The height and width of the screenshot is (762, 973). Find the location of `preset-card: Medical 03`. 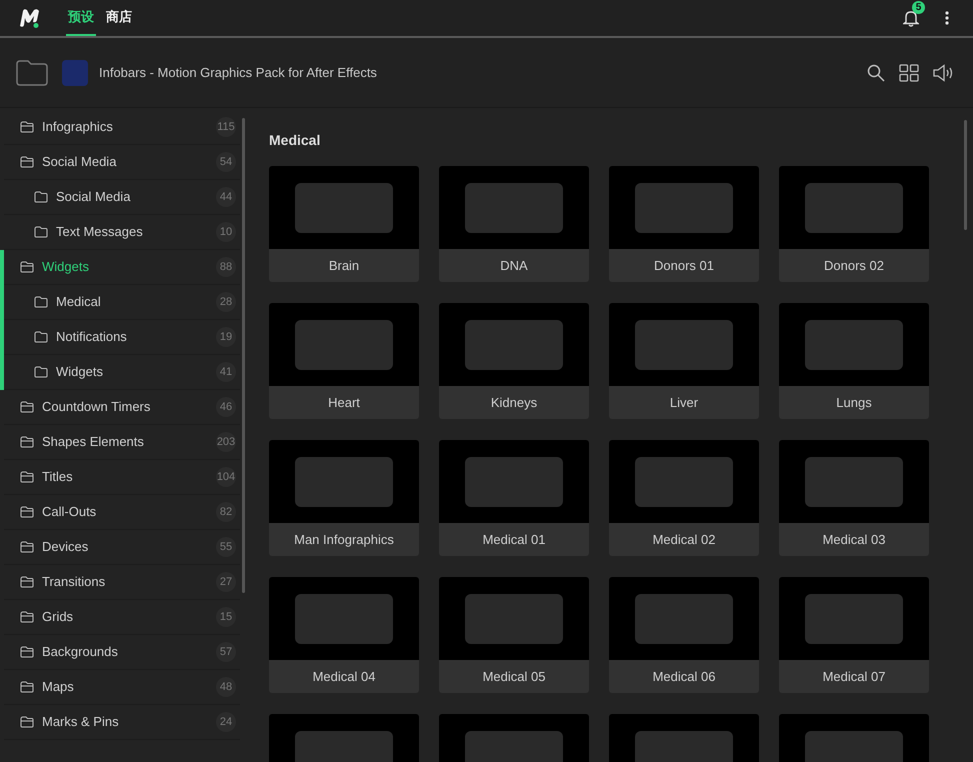

preset-card: Medical 03 is located at coordinates (854, 498).